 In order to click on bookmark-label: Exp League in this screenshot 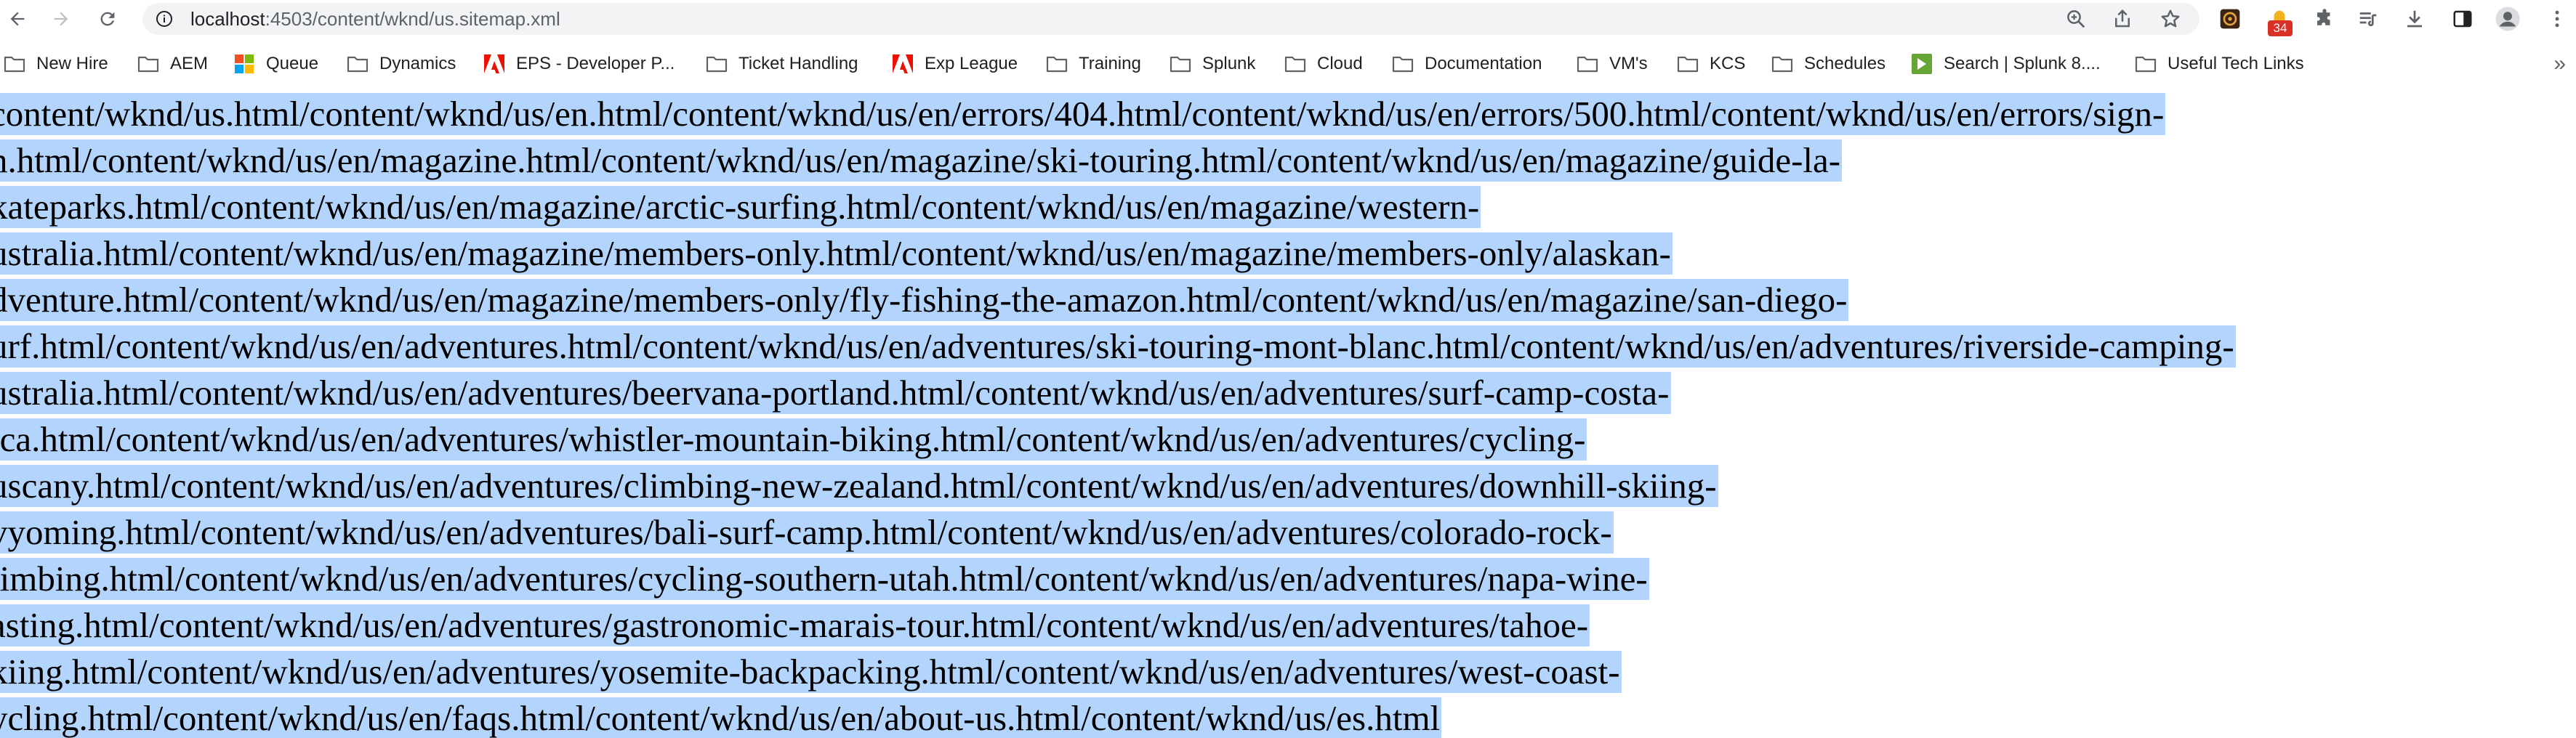, I will do `click(971, 63)`.